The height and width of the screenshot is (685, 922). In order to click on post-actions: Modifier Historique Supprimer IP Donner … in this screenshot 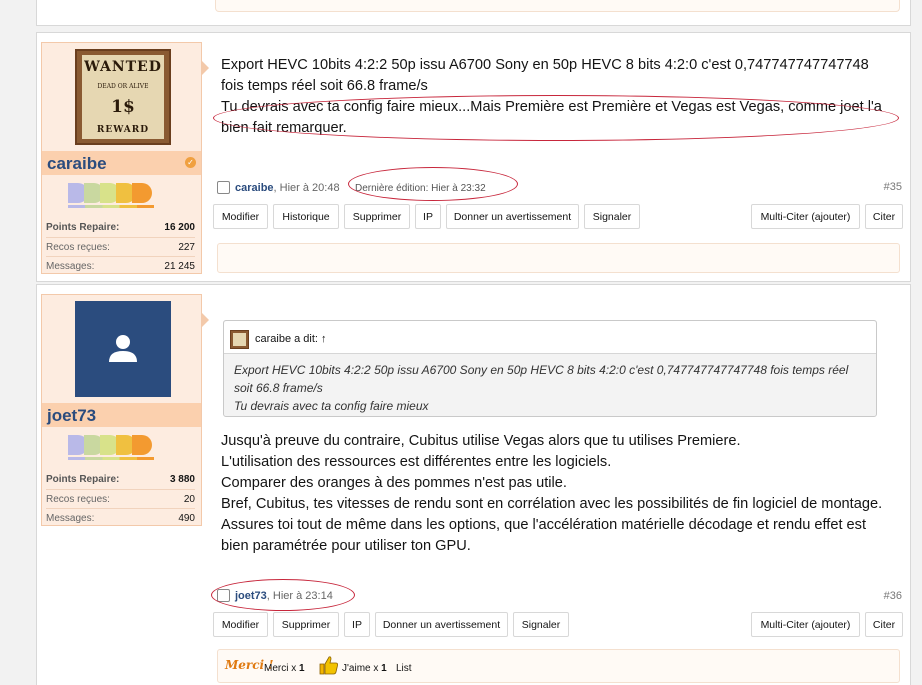, I will do `click(558, 216)`.